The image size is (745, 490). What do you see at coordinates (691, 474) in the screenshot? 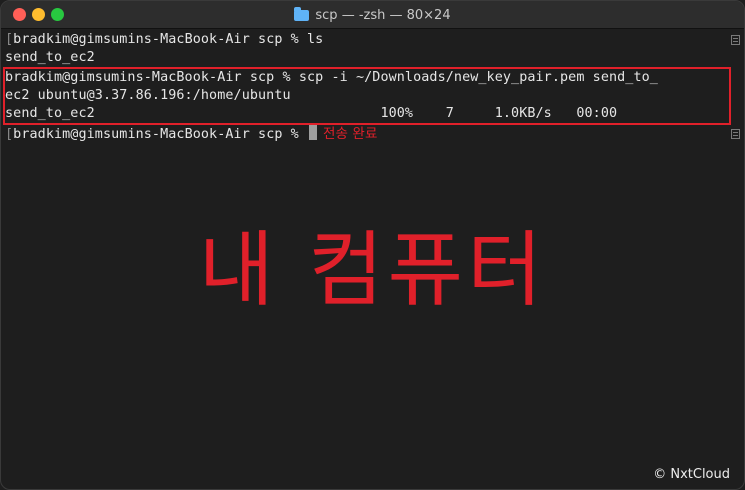
I see `watermark: © NxtCloud` at bounding box center [691, 474].